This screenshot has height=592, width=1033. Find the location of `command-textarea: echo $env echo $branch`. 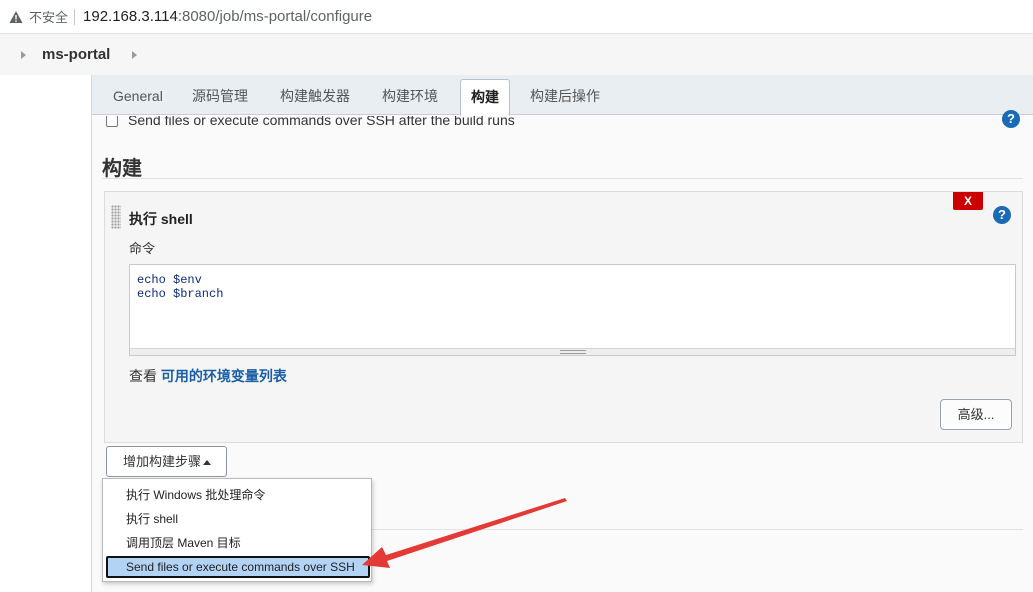

command-textarea: echo $env echo $branch is located at coordinates (572, 310).